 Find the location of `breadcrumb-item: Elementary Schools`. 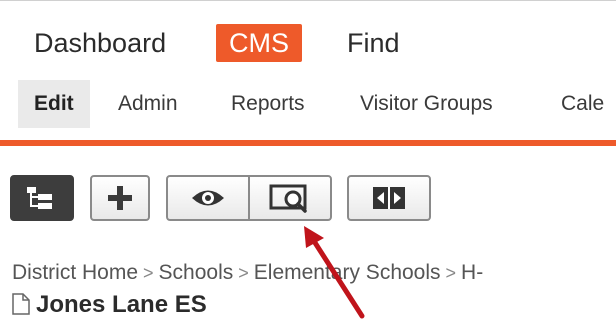

breadcrumb-item: Elementary Schools is located at coordinates (347, 272).